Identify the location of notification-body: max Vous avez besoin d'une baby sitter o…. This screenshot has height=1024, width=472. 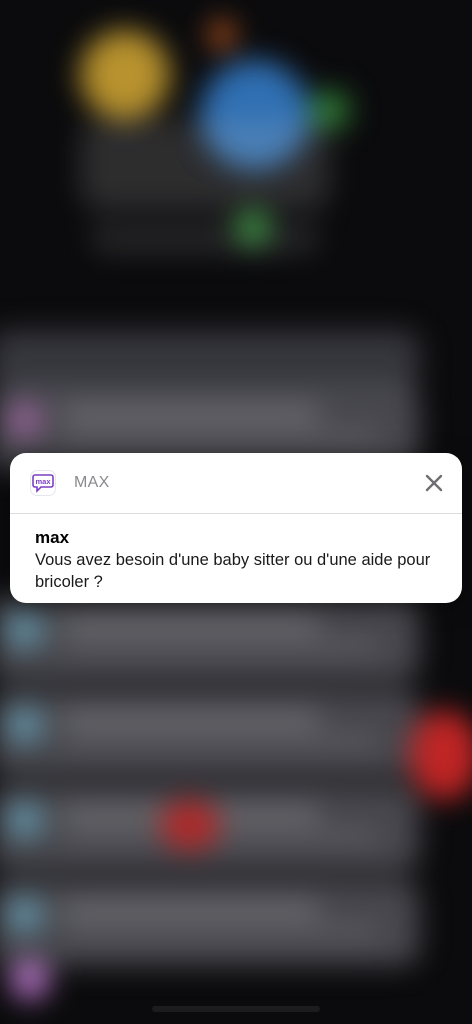
(236, 553).